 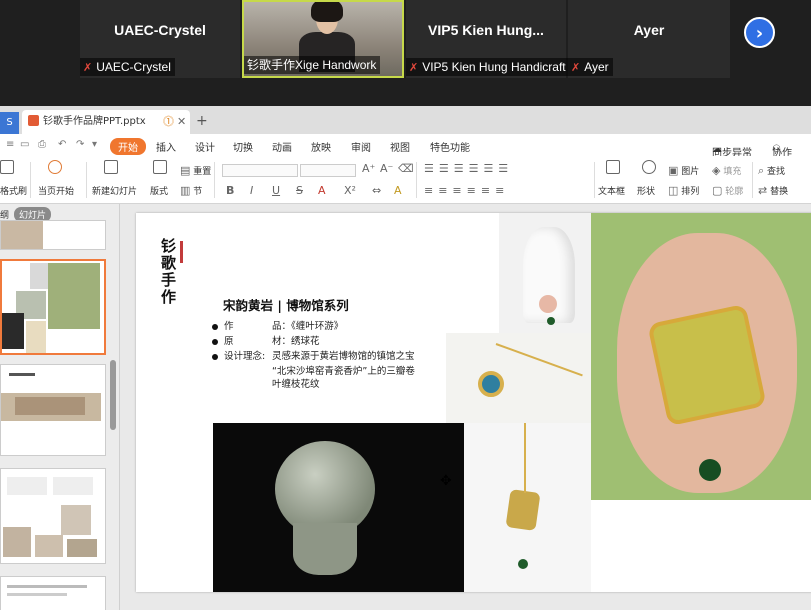 What do you see at coordinates (62, 144) in the screenshot?
I see `undo-icon: ↶` at bounding box center [62, 144].